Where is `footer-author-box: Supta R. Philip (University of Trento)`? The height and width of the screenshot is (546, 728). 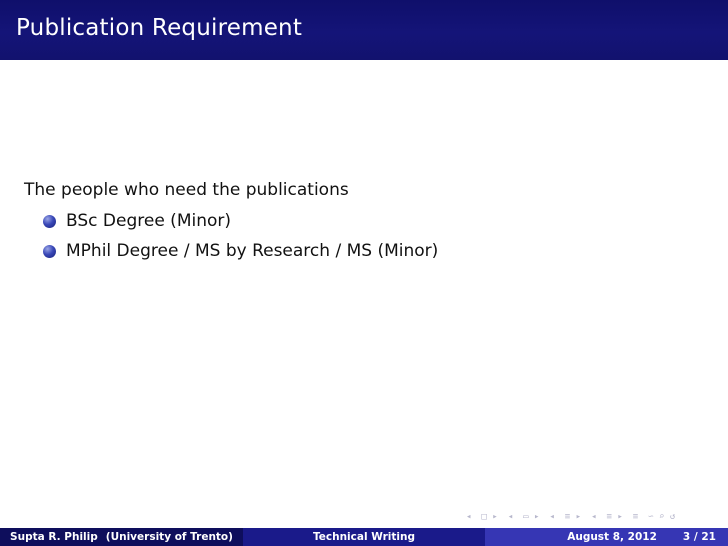
footer-author-box: Supta R. Philip (University of Trento) is located at coordinates (121, 537).